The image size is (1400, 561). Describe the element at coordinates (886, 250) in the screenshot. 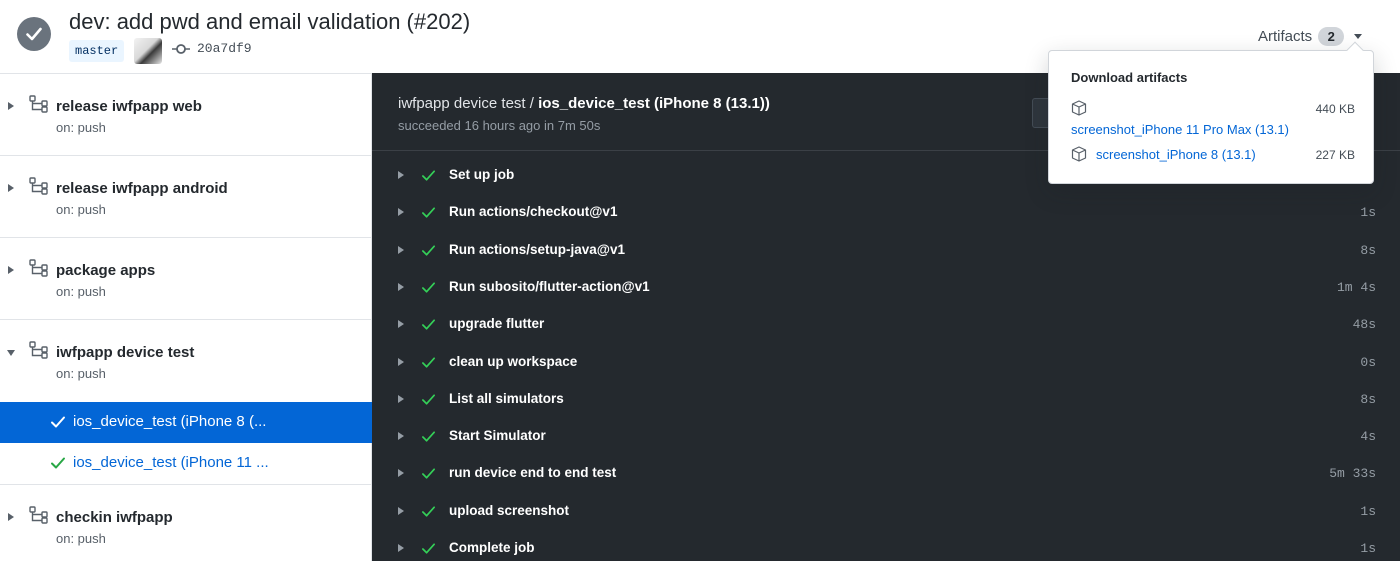

I see `step-row: Run actions/setup-java@v1 8s` at that location.